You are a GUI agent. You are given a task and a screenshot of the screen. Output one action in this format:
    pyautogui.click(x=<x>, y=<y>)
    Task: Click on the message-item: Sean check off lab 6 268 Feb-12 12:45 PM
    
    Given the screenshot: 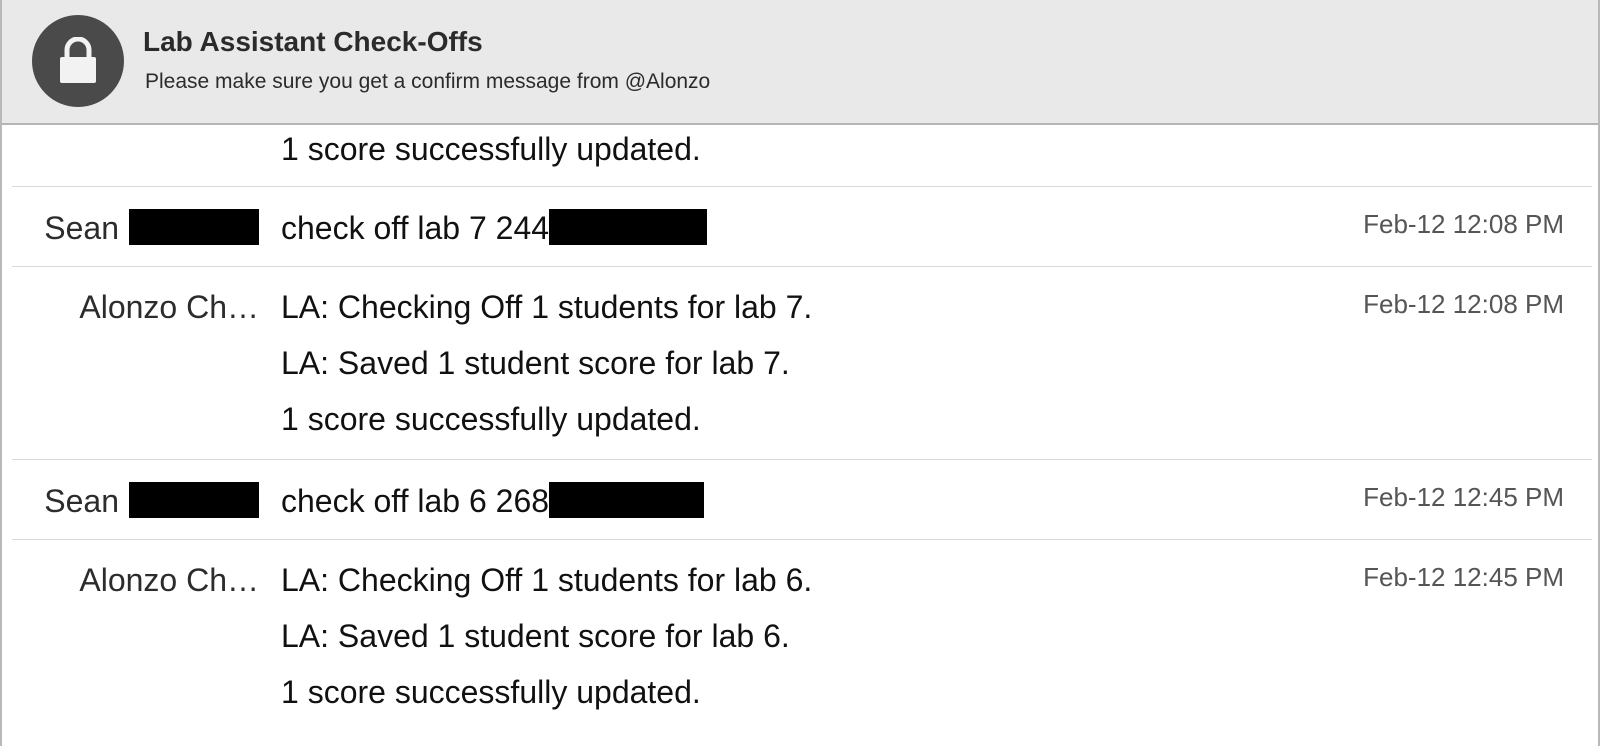 What is the action you would take?
    pyautogui.click(x=802, y=500)
    